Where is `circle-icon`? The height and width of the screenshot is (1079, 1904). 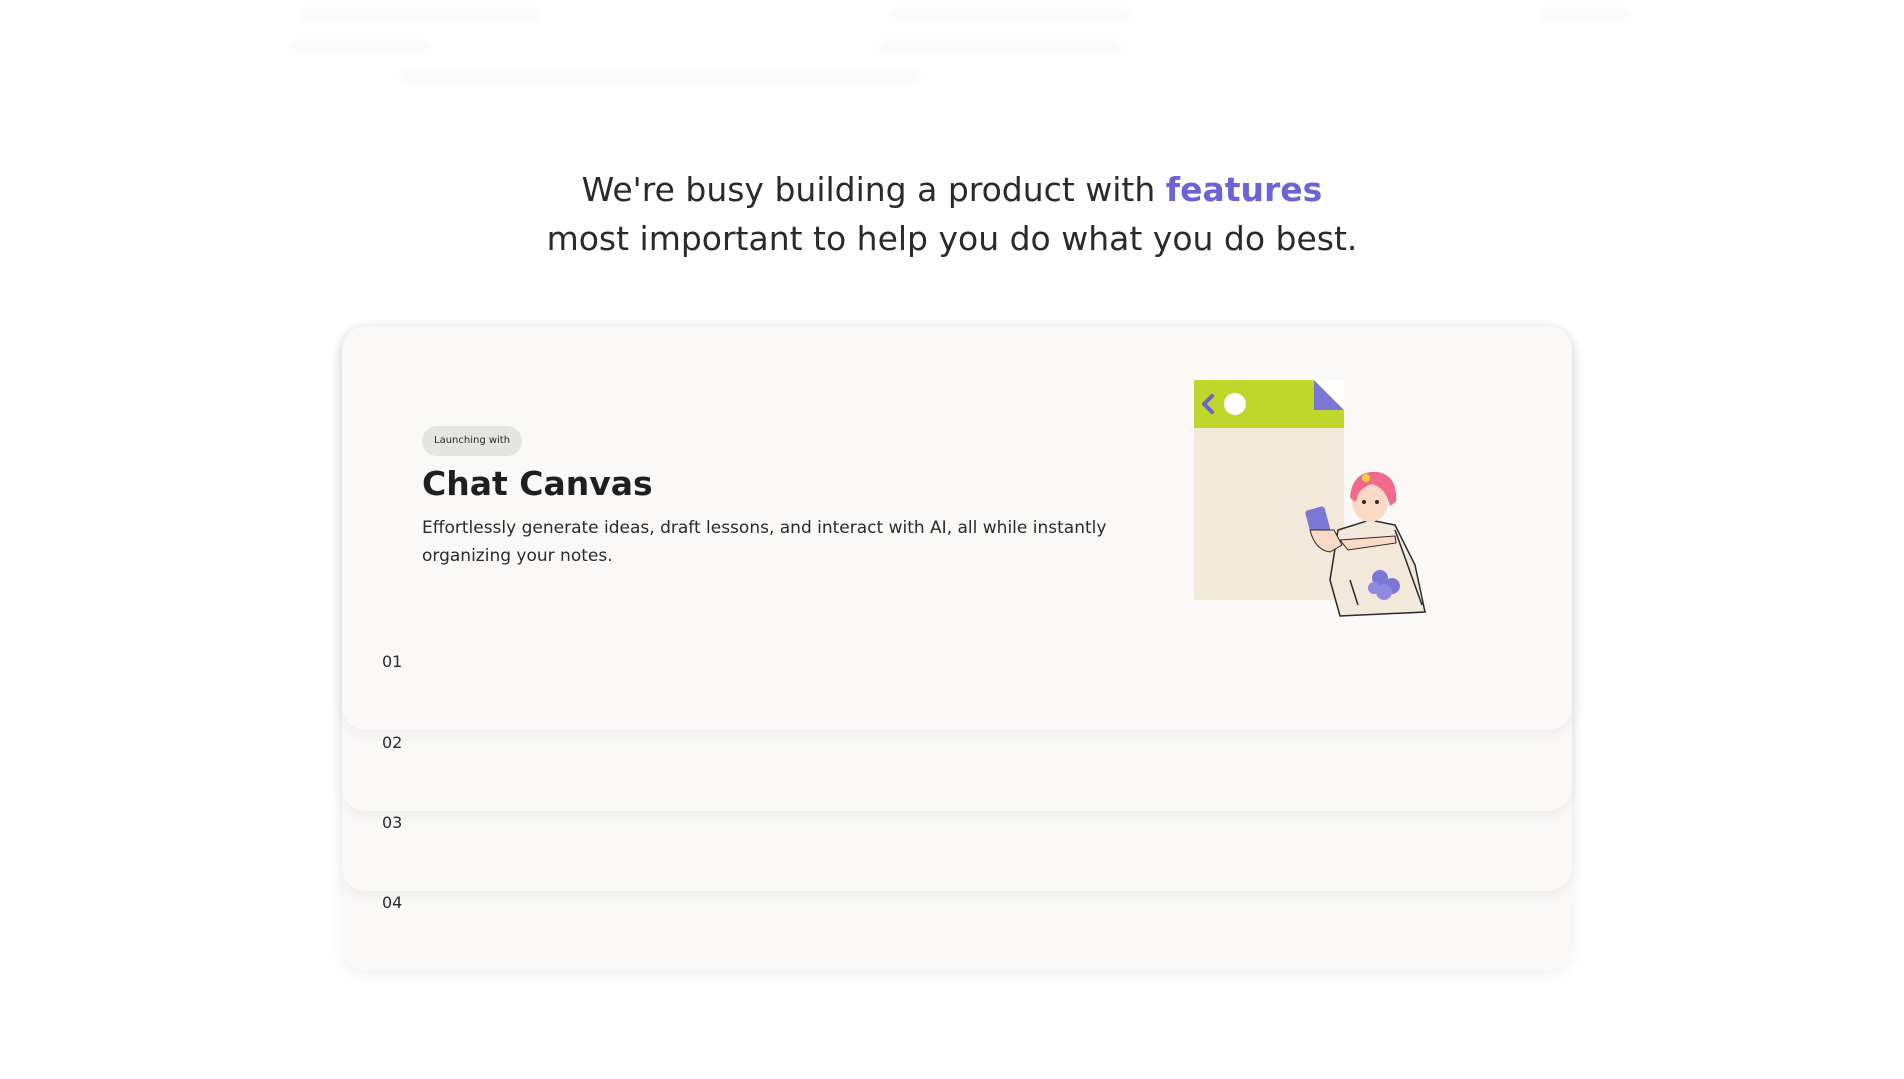 circle-icon is located at coordinates (1235, 404).